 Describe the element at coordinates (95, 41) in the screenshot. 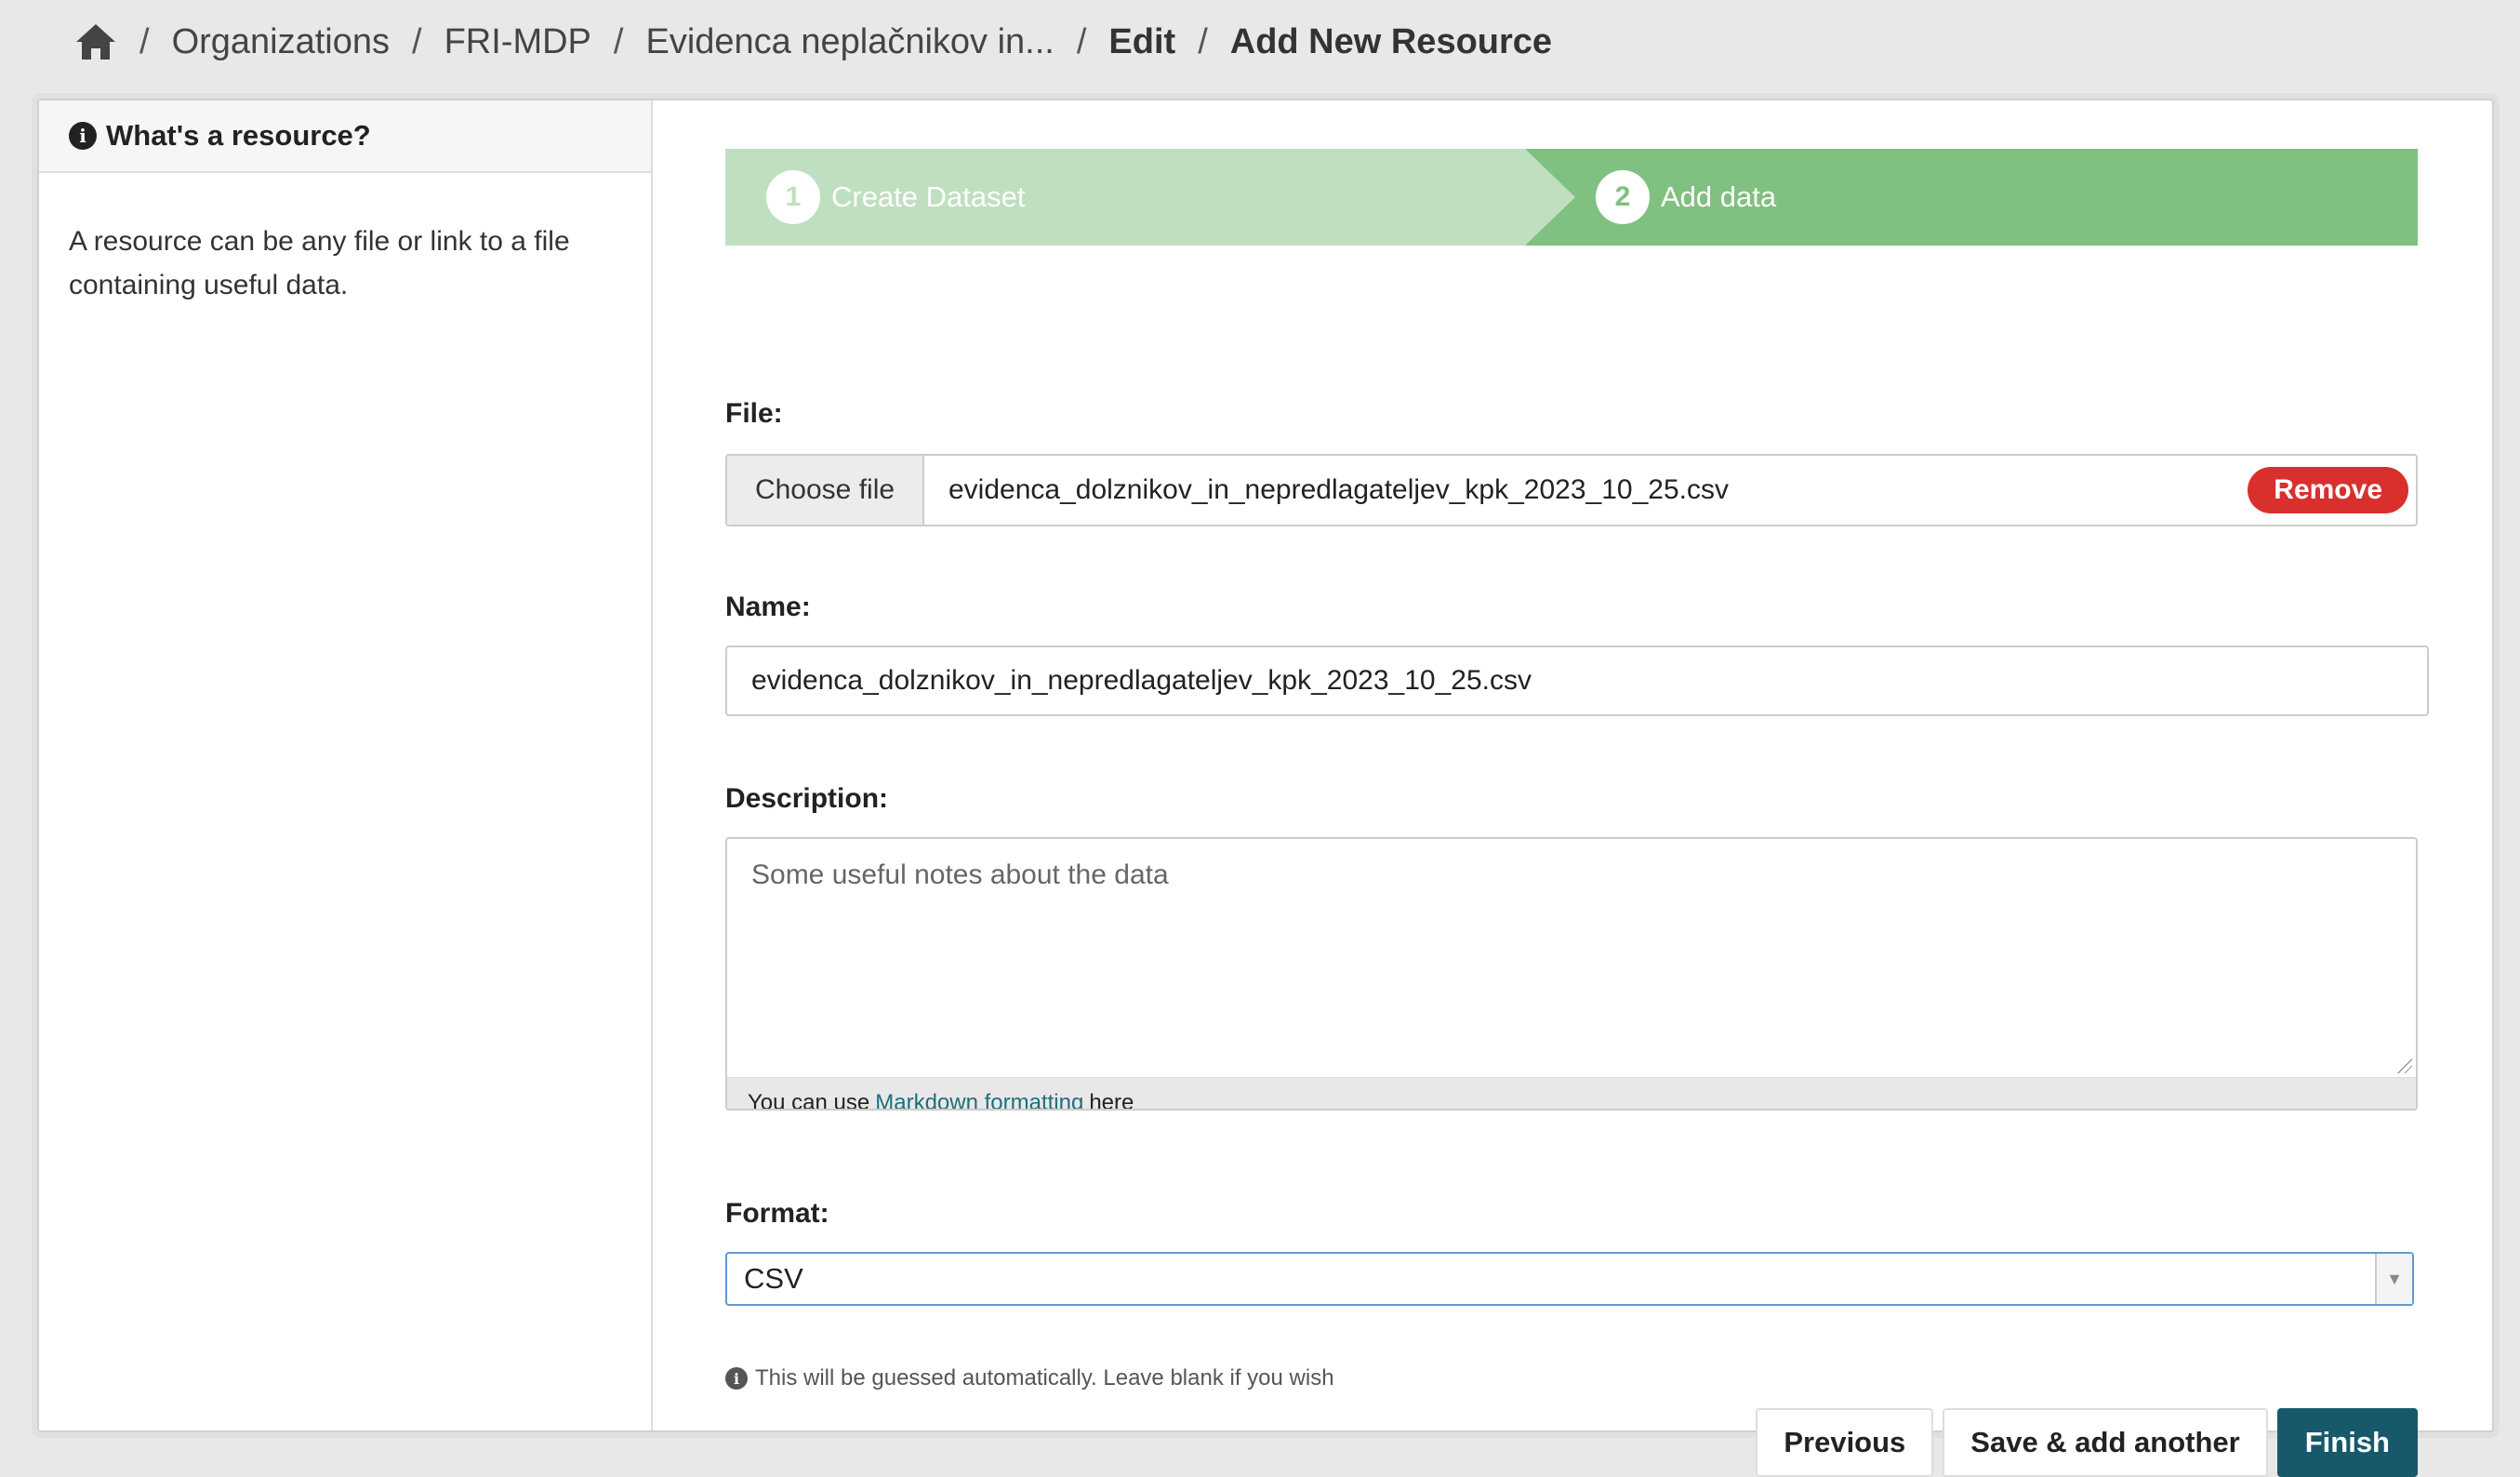

I see `home-icon` at that location.